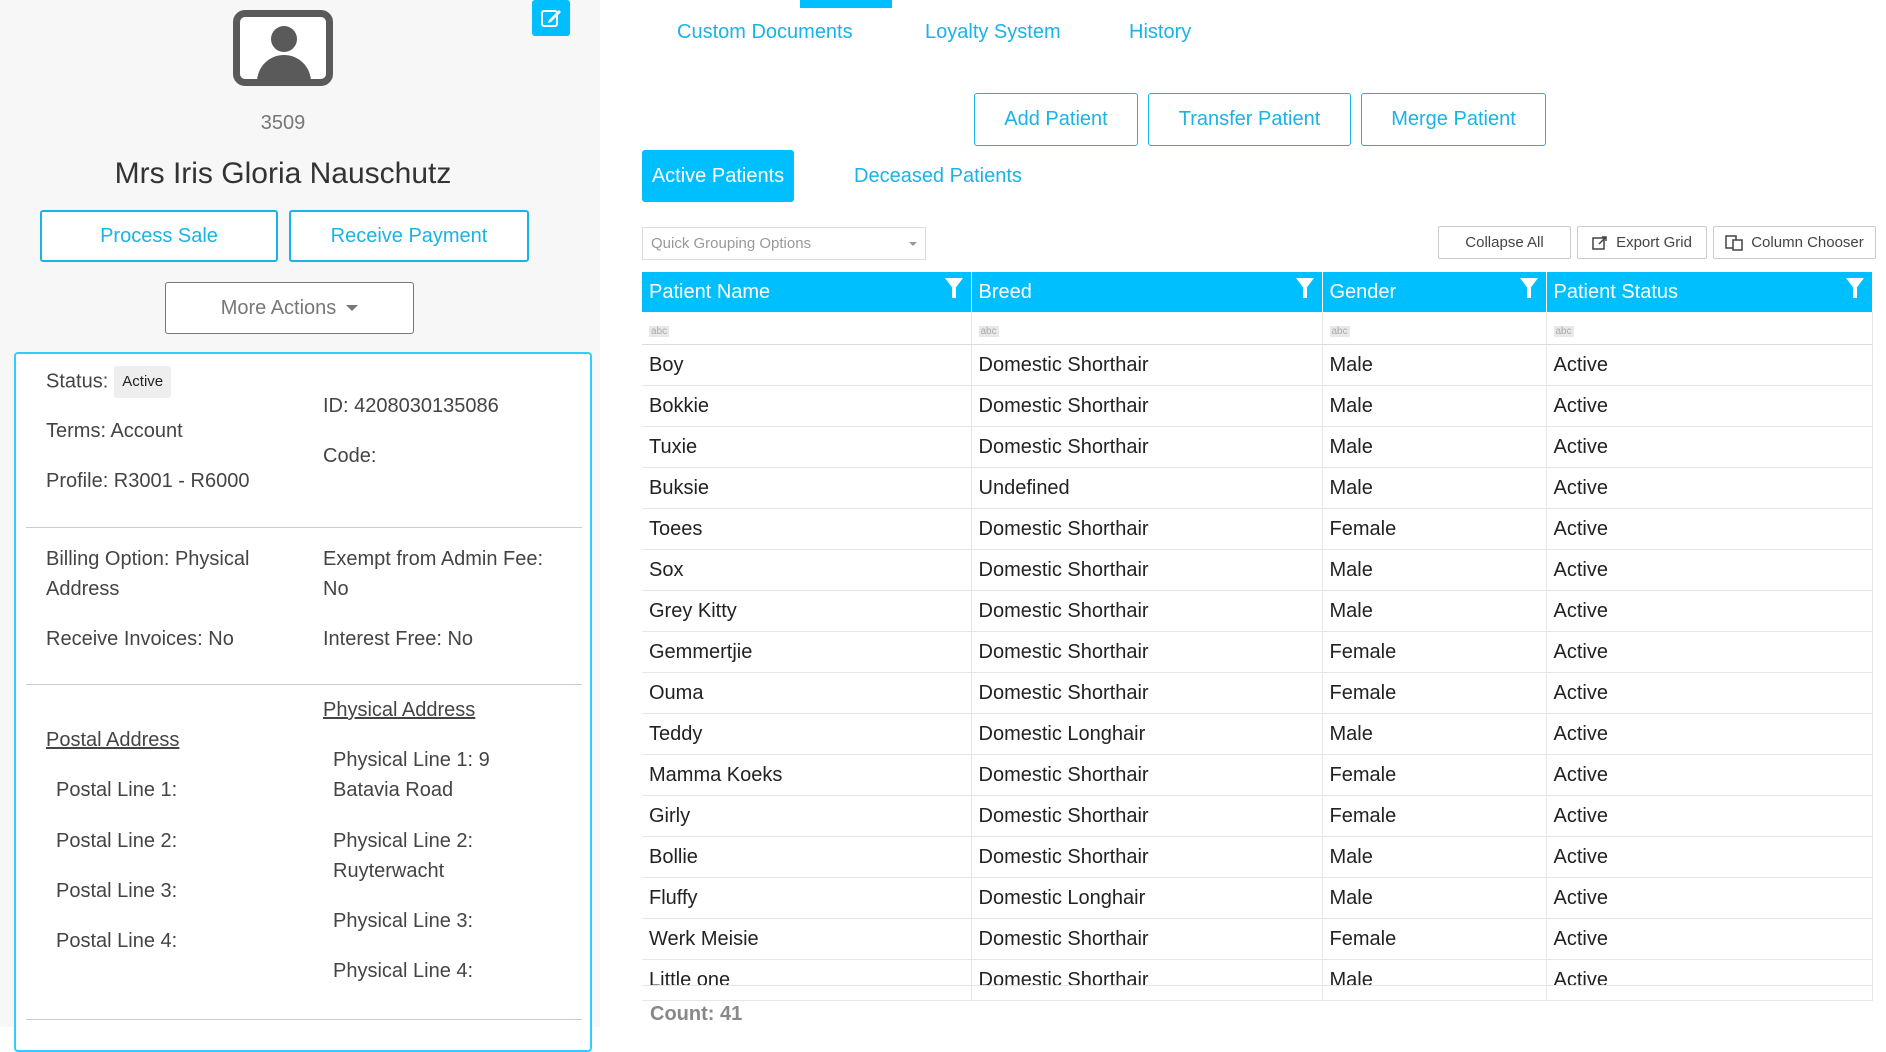 The height and width of the screenshot is (1052, 1886). I want to click on column-header-breed: Breed, so click(1147, 292).